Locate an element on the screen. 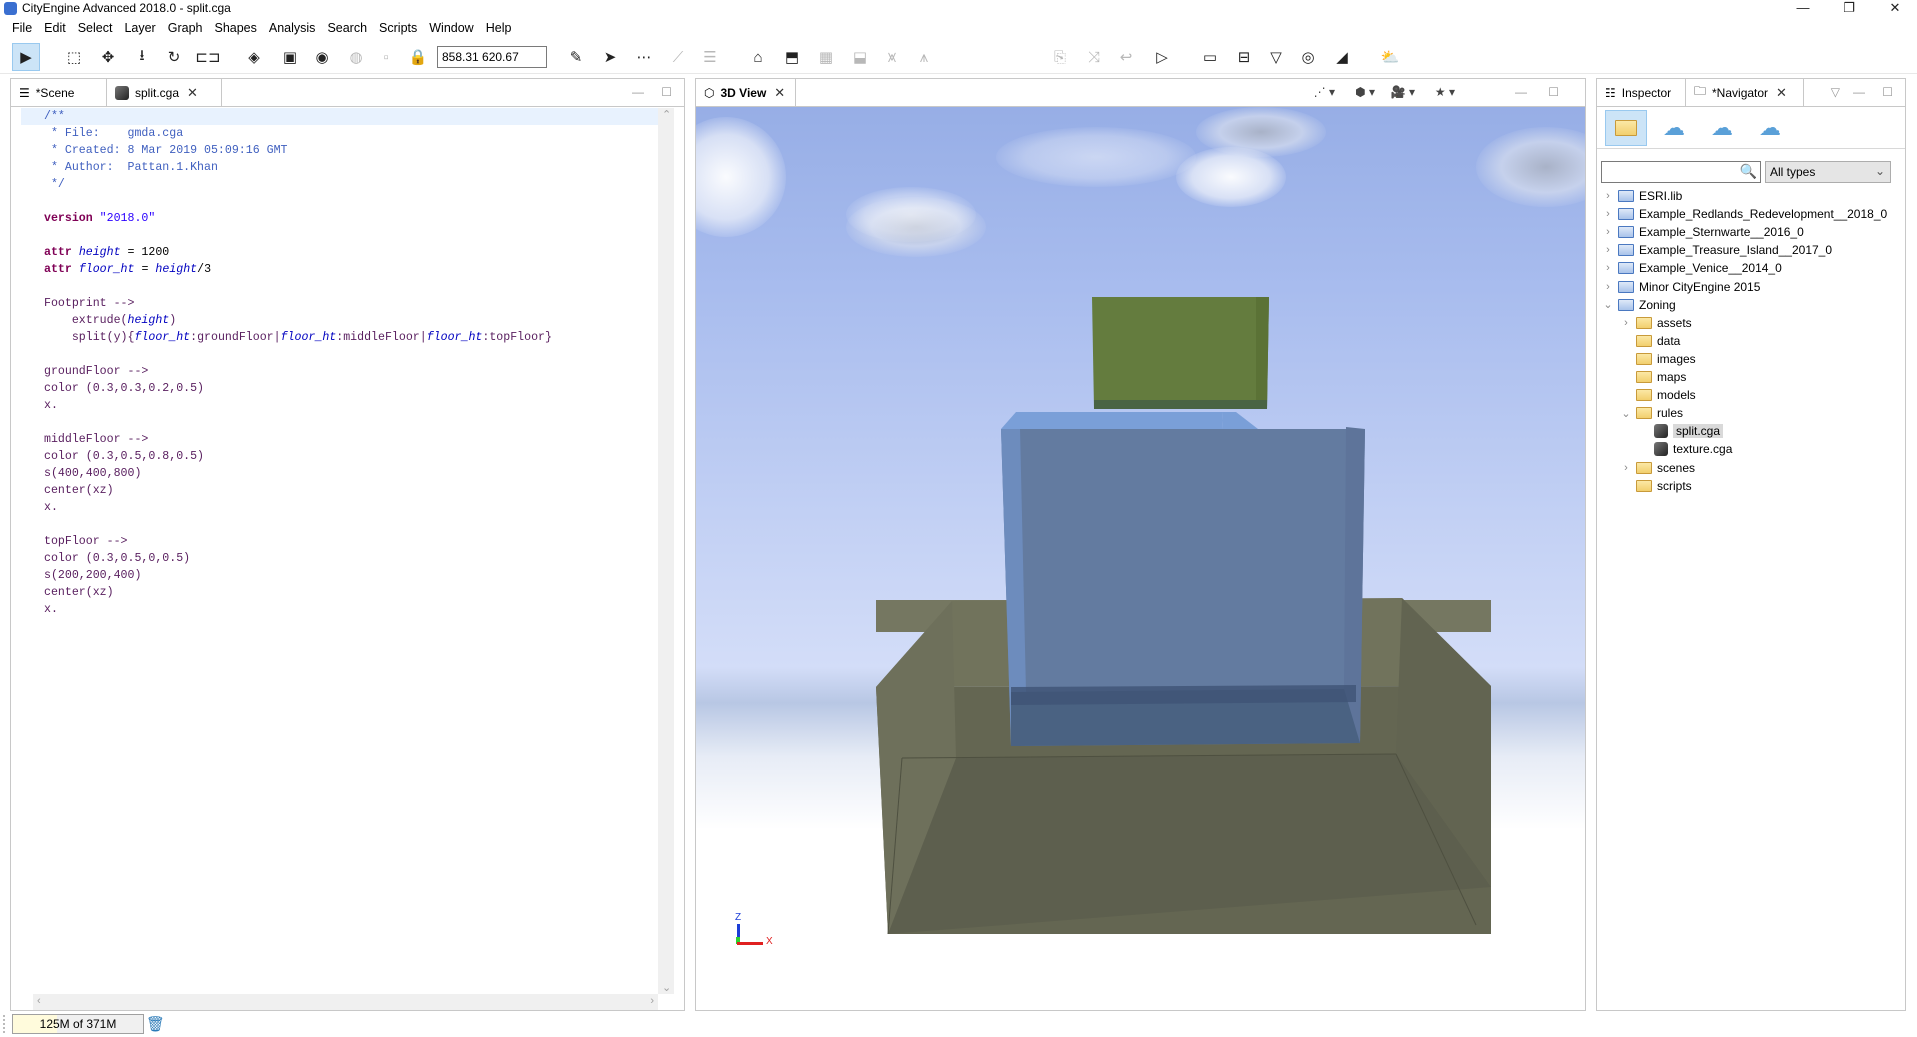  tree-item: › Example_Redlands_Redevelopment__2018_0 is located at coordinates (1745, 214).